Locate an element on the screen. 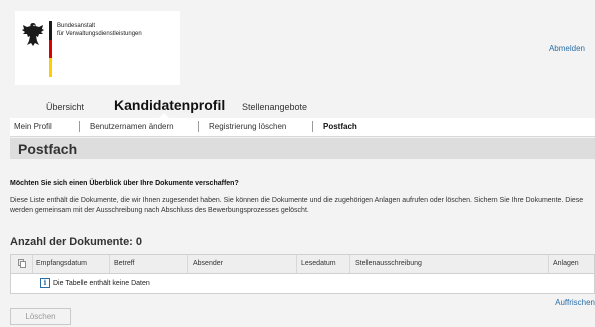 Image resolution: width=595 pixels, height=327 pixels. flag-stripe-black is located at coordinates (50, 30).